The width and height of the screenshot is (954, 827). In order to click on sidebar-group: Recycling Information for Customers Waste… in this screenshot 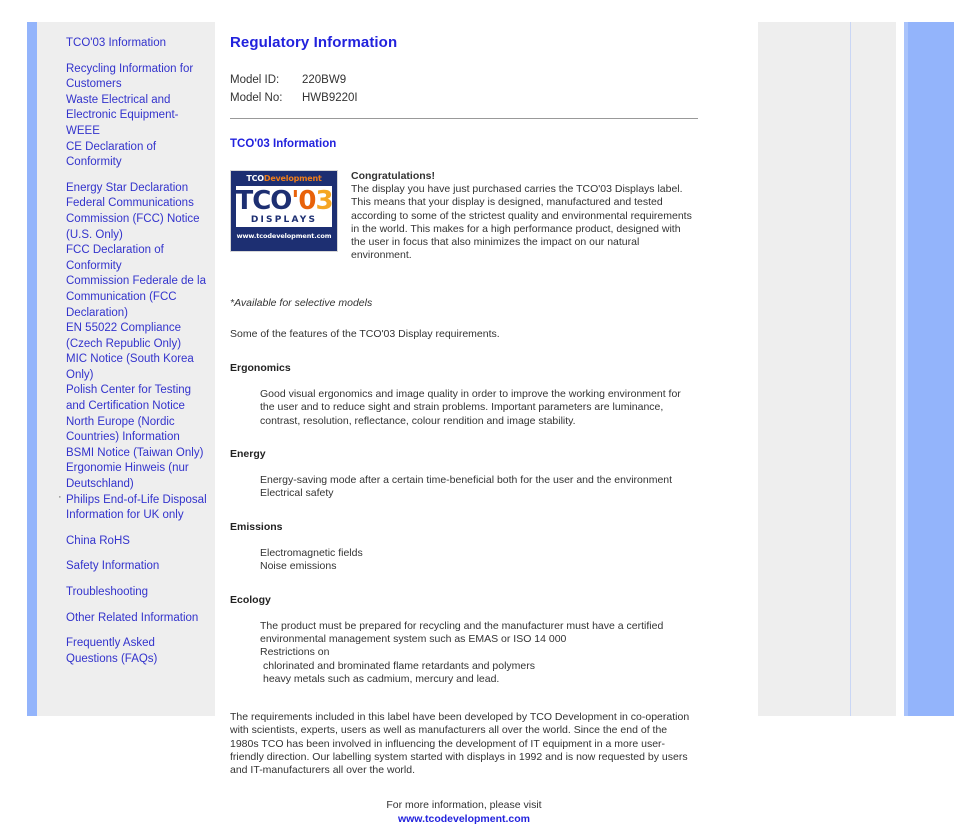, I will do `click(126, 116)`.